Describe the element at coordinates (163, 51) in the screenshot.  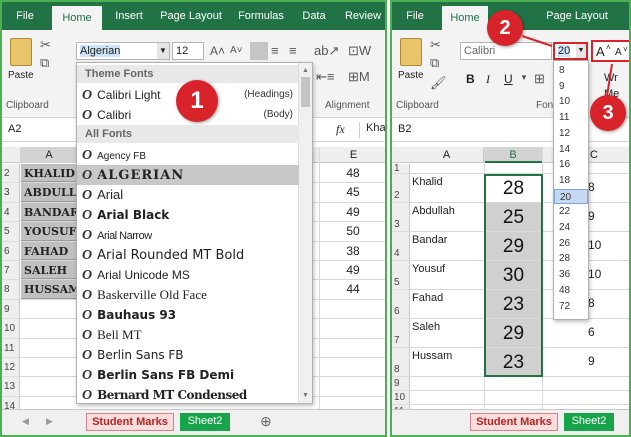
I see `chevron-down-icon: ▼` at that location.